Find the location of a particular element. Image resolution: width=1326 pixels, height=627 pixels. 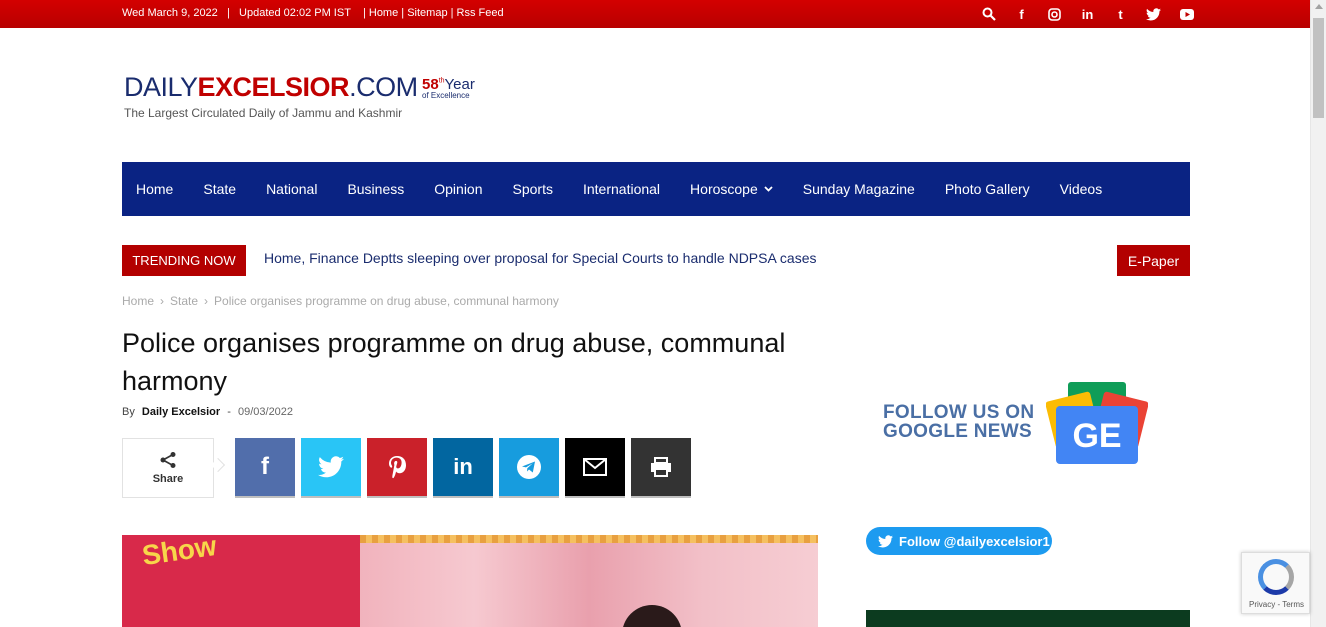

nav-photo-gallery: Photo Gallery is located at coordinates (987, 189).